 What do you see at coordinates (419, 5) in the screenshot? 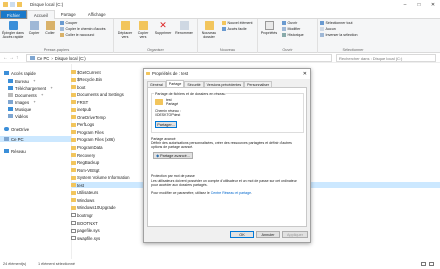
I see `maximize-button: □` at bounding box center [419, 5].